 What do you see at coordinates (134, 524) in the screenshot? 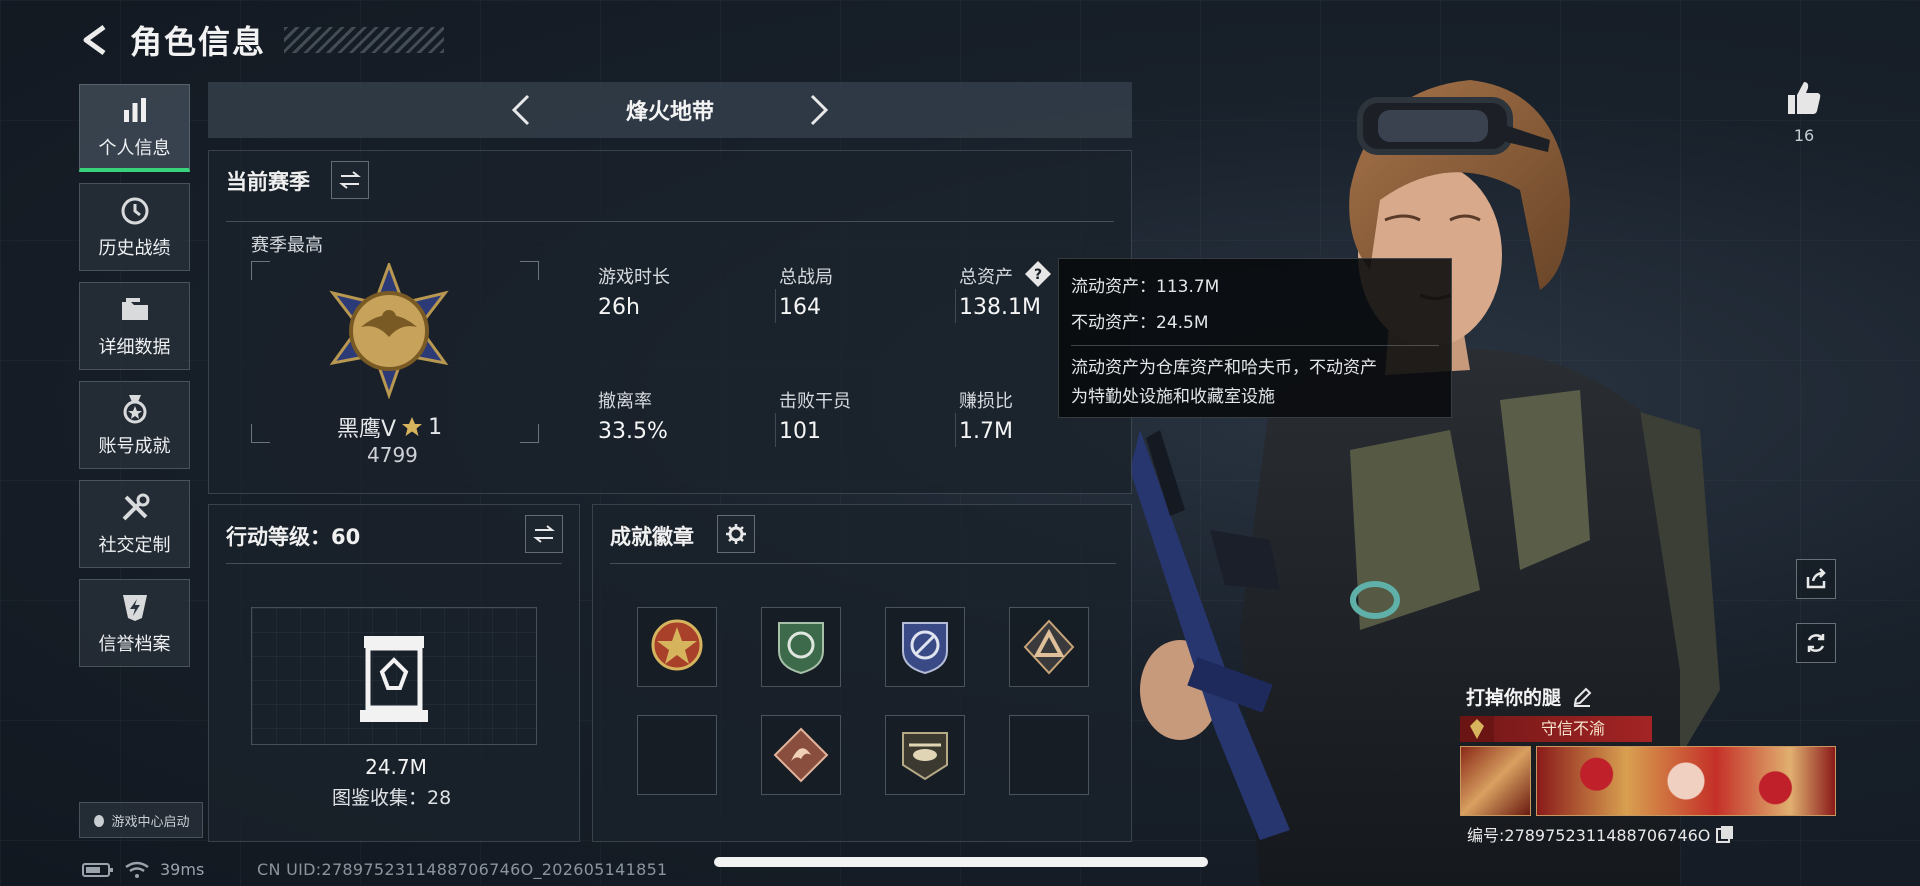
I see `sidebar-item-social-custom: 社交定制` at bounding box center [134, 524].